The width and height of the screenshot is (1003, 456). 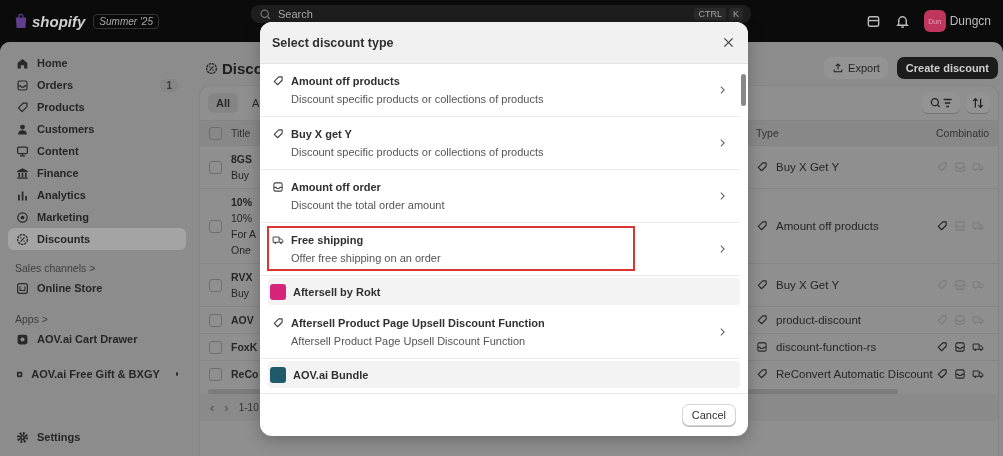 What do you see at coordinates (368, 205) in the screenshot?
I see `option-description: Discount the total order amount` at bounding box center [368, 205].